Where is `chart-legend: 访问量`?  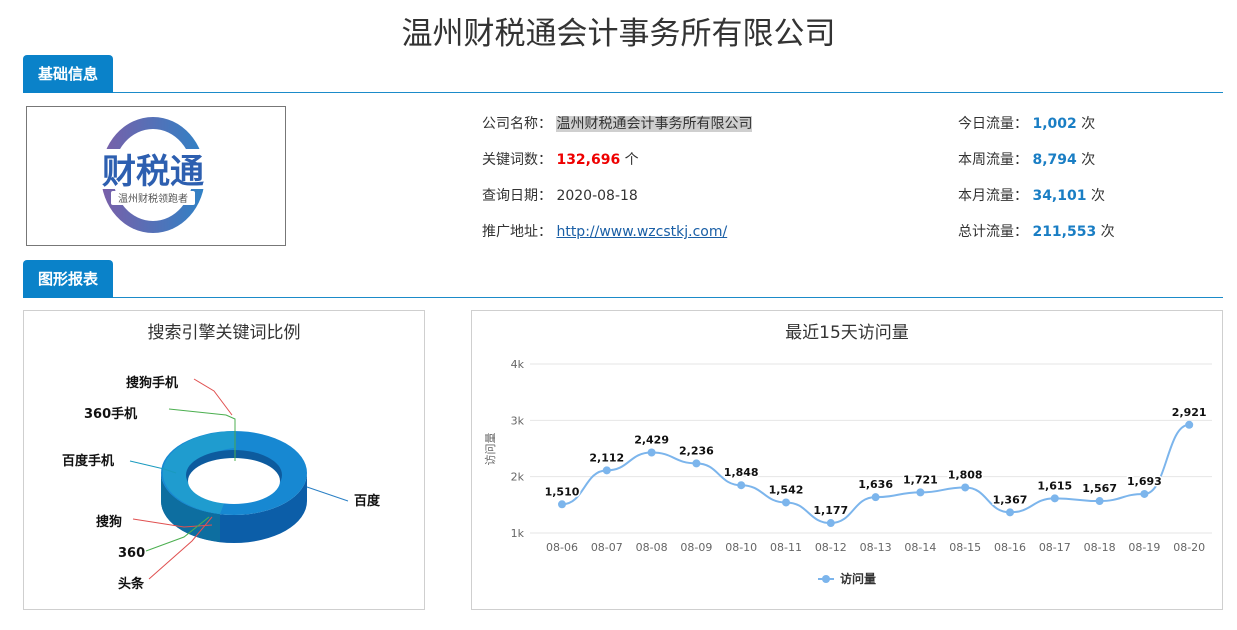 chart-legend: 访问量 is located at coordinates (847, 578).